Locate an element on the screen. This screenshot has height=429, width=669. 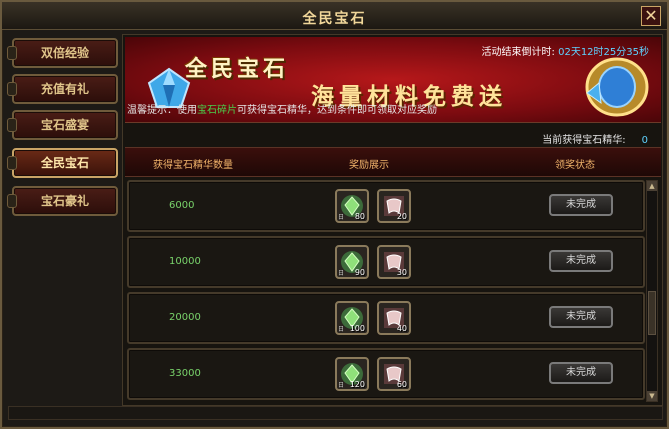
sidebar-item-gem-gift: 宝石豪礼 is located at coordinates (62, 201).